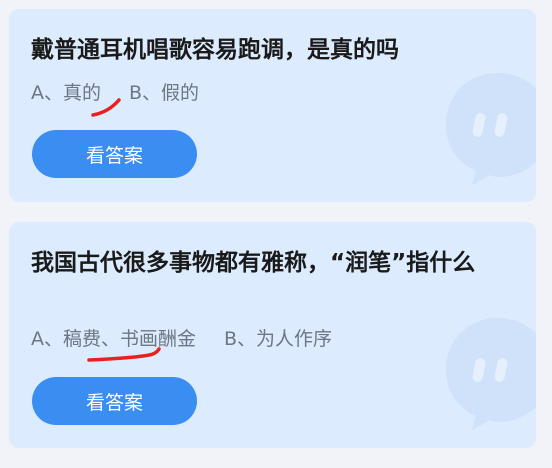 The width and height of the screenshot is (552, 468). I want to click on answer-options: A、稿费、书画酬金 B、为人作序, so click(181, 337).